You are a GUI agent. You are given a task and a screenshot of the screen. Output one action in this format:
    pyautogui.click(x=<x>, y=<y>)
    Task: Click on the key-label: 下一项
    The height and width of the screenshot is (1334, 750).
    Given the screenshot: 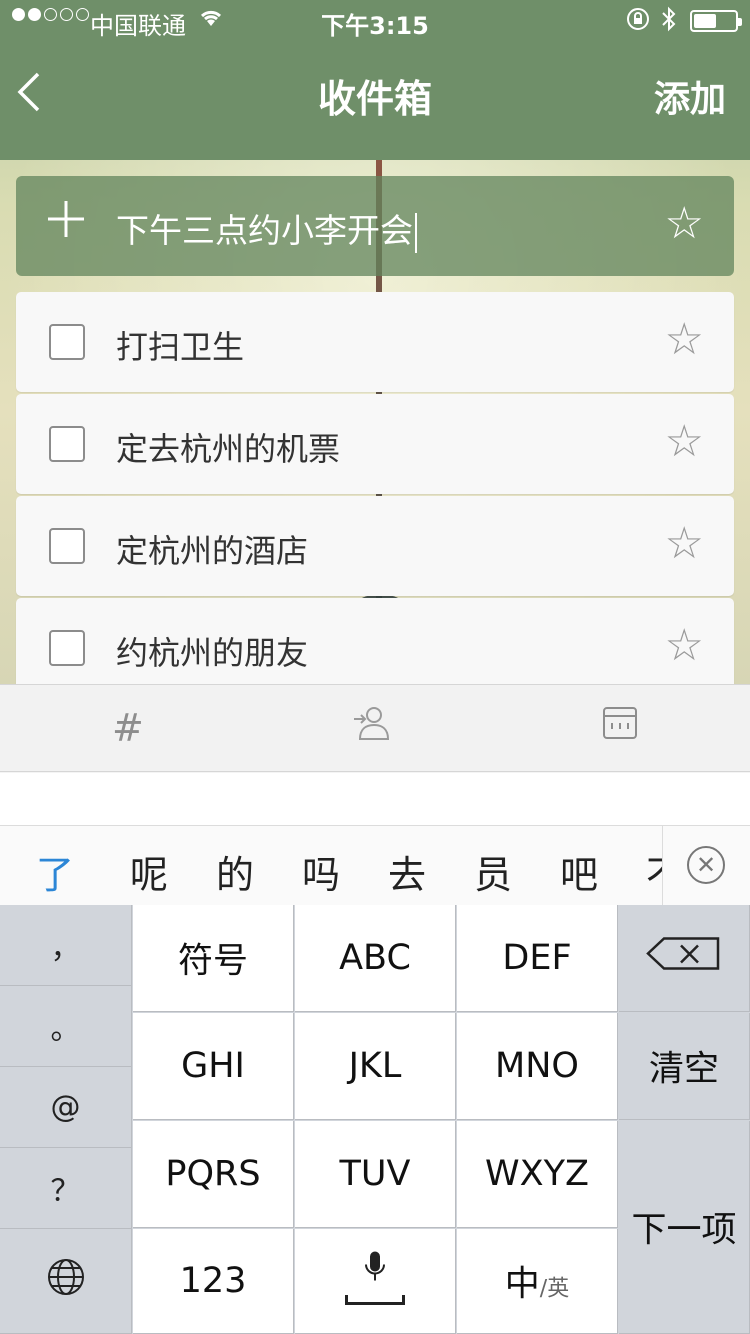 What is the action you would take?
    pyautogui.click(x=684, y=1230)
    